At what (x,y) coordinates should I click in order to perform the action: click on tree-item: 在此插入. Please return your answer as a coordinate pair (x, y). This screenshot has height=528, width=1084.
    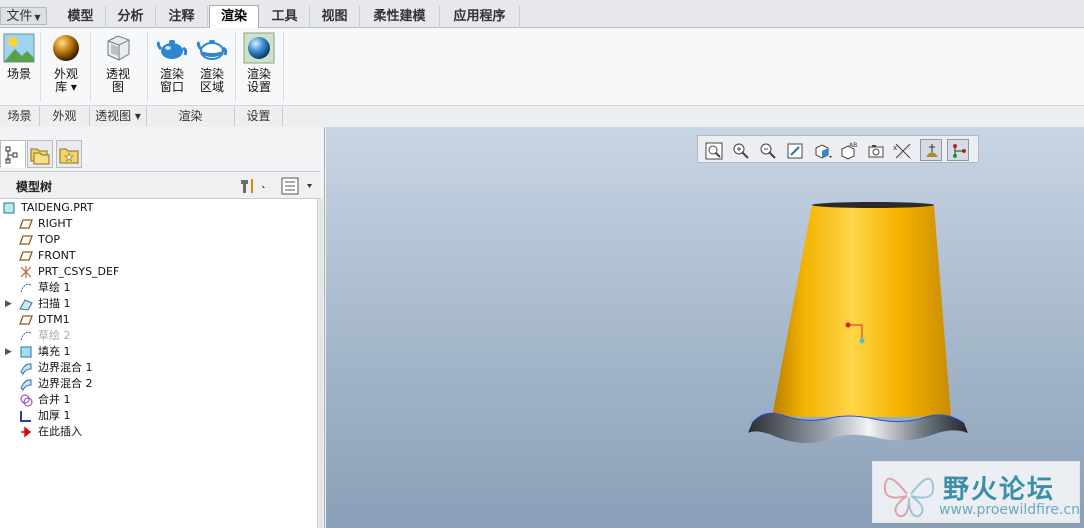
    Looking at the image, I should click on (158, 432).